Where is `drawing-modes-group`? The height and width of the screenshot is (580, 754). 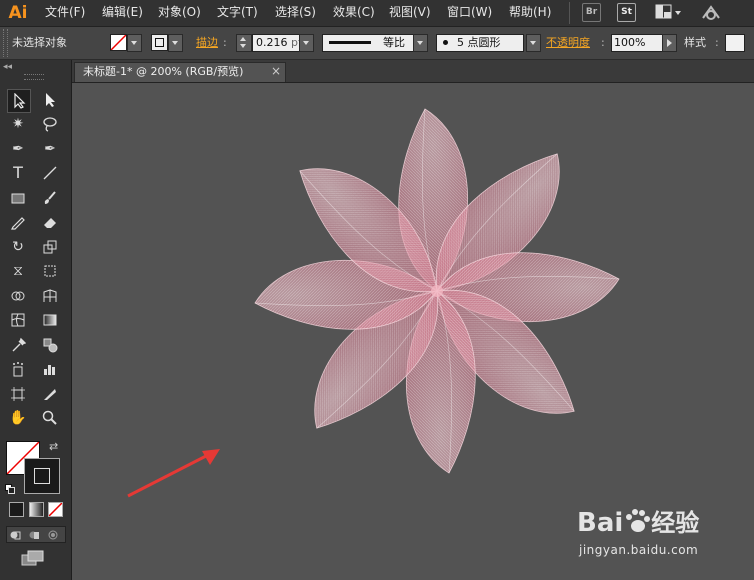 drawing-modes-group is located at coordinates (36, 534).